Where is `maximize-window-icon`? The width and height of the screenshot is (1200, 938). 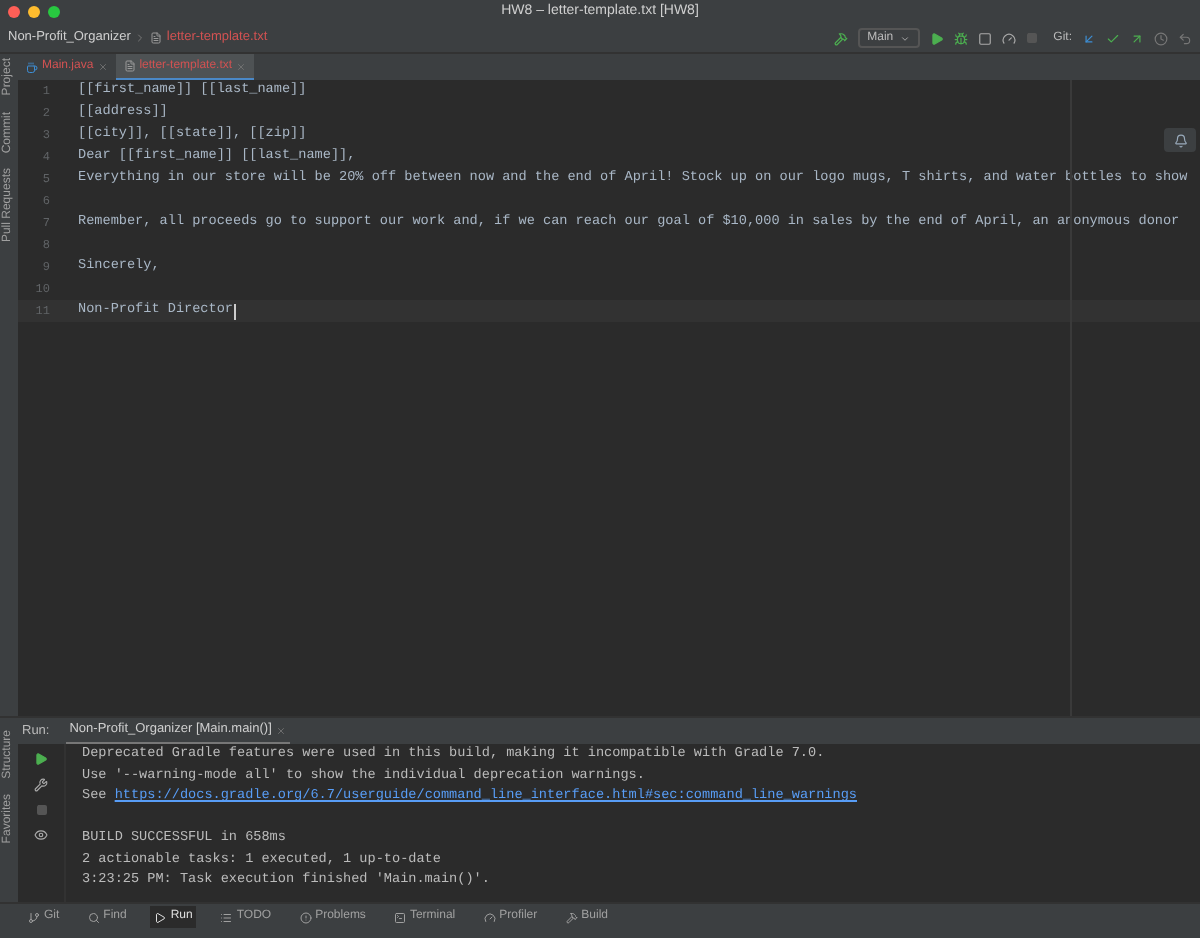 maximize-window-icon is located at coordinates (54, 12).